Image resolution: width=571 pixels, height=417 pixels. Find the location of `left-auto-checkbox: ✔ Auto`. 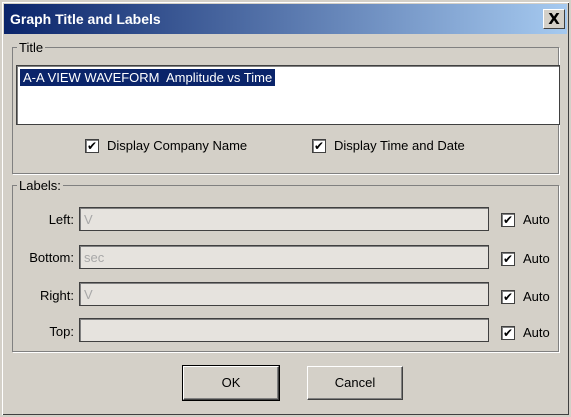

left-auto-checkbox: ✔ Auto is located at coordinates (525, 219).